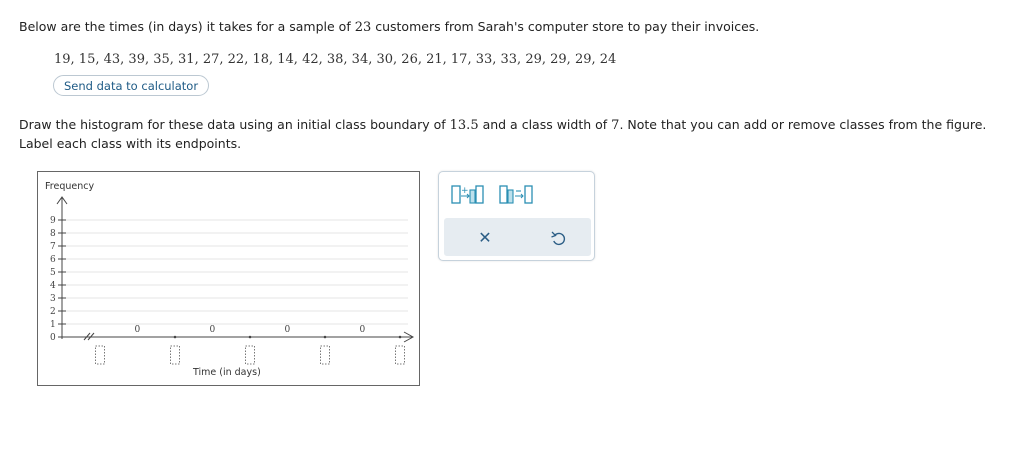 This screenshot has height=461, width=1024. What do you see at coordinates (131, 85) in the screenshot?
I see `send-to-calculator-button: Send data to calculator` at bounding box center [131, 85].